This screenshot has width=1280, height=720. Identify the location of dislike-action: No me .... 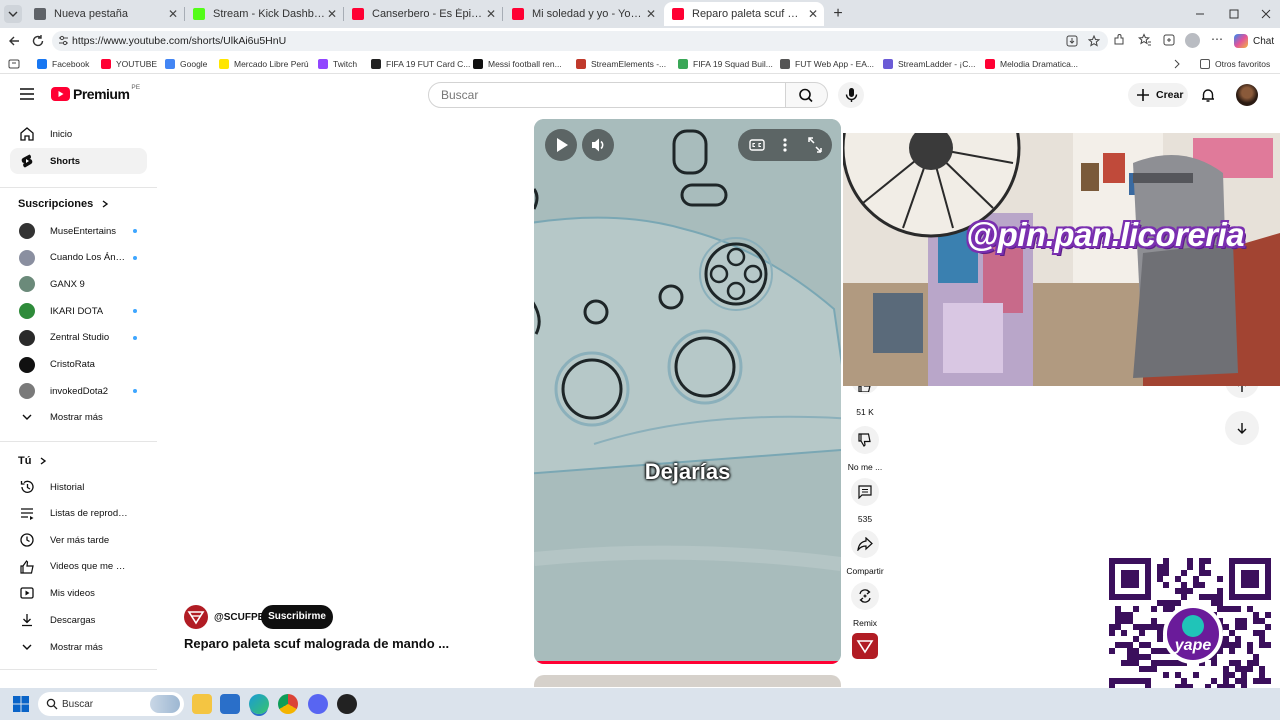
(865, 449).